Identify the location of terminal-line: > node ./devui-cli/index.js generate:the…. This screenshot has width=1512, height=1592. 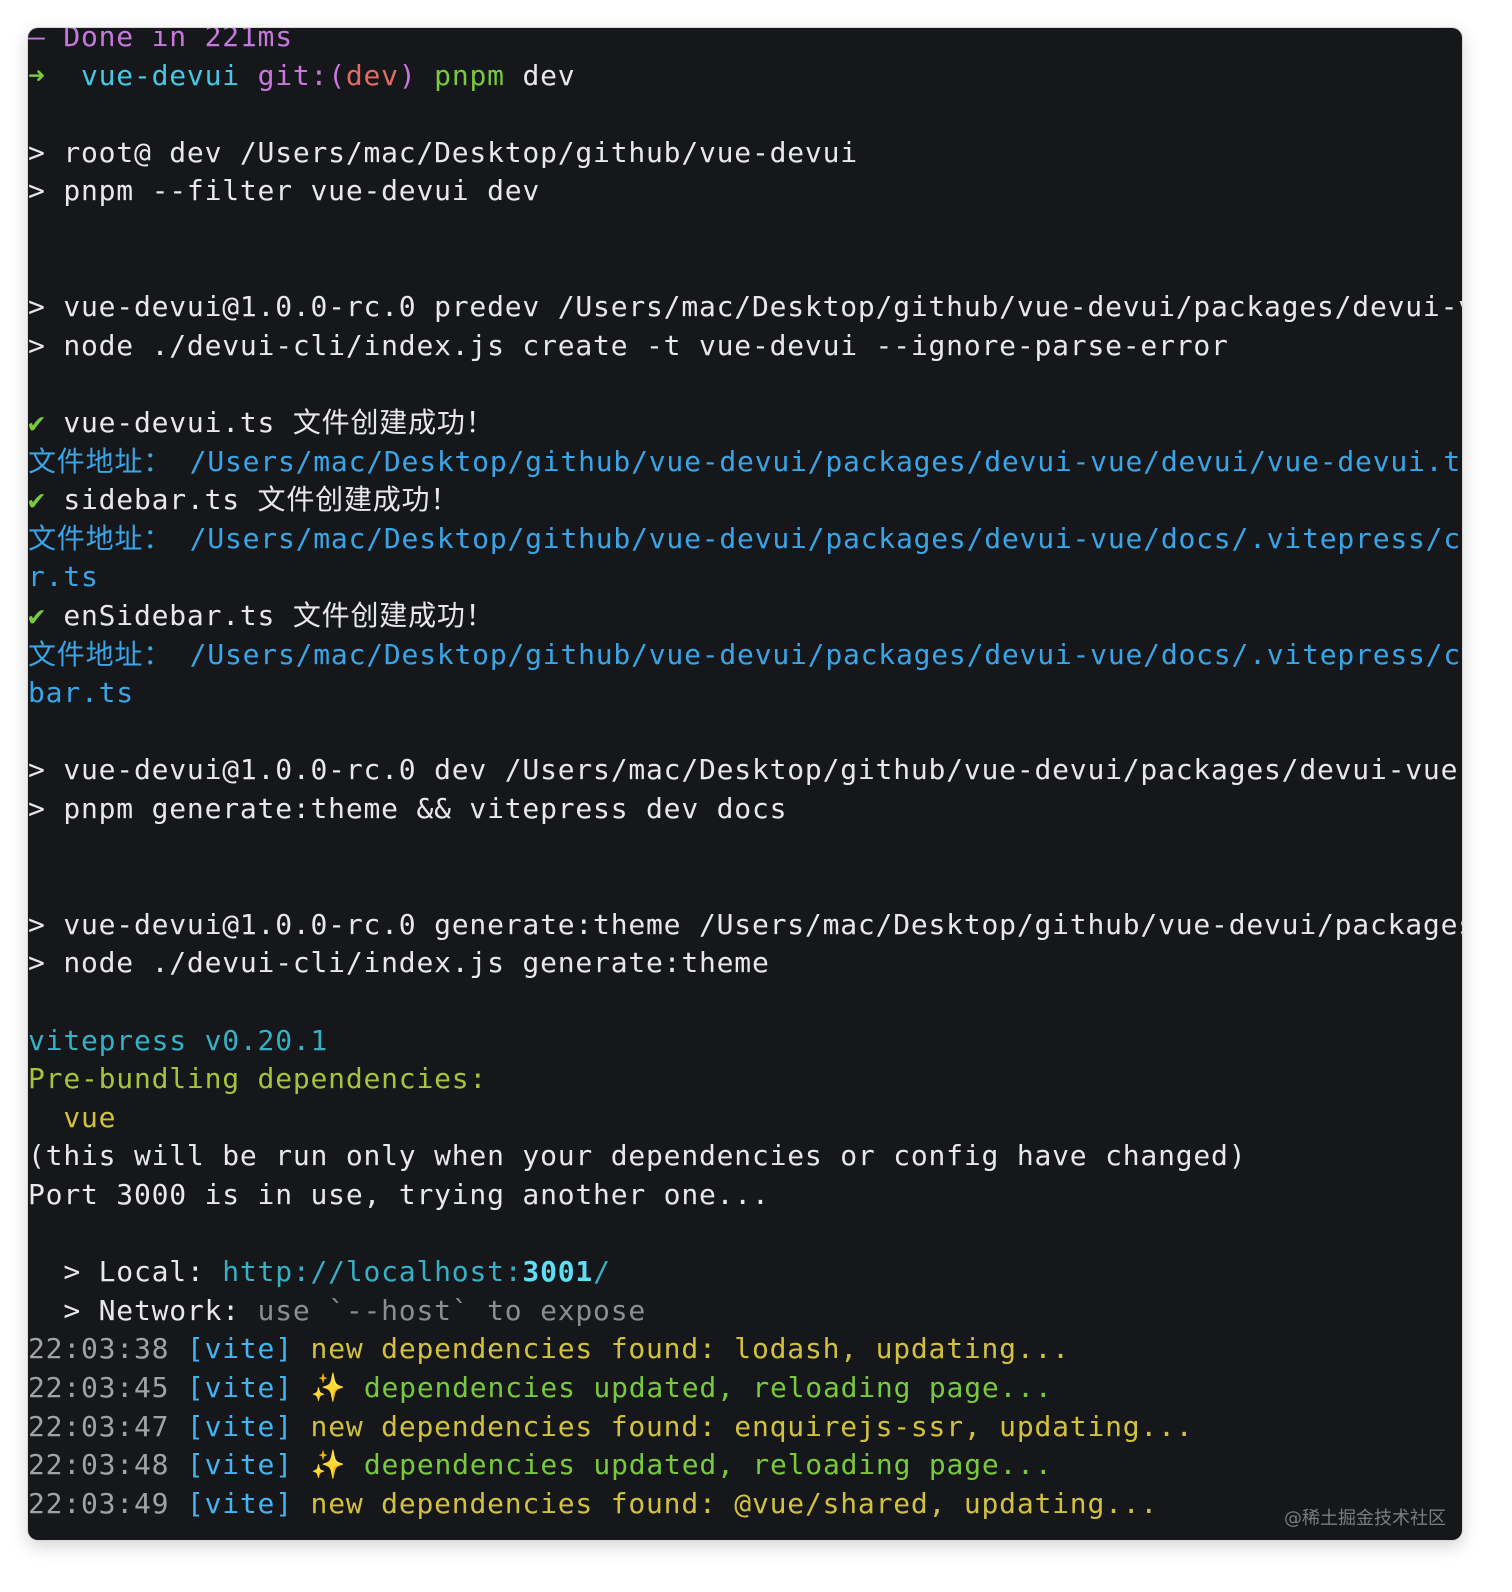
(399, 963).